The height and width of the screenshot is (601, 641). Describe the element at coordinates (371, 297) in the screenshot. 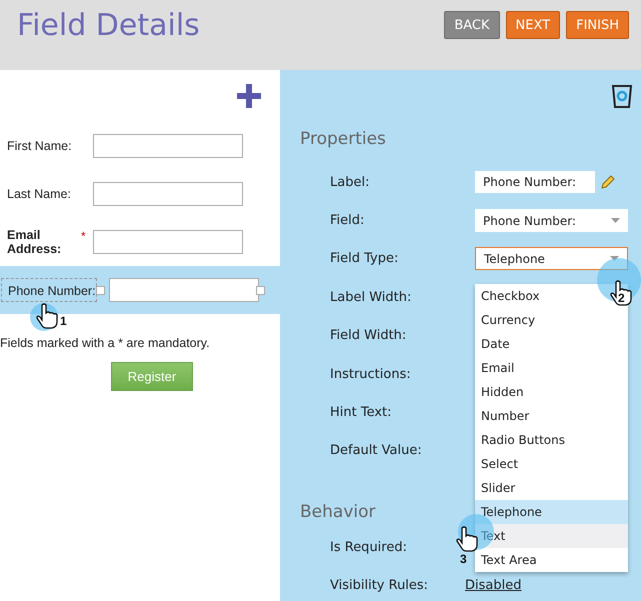

I see `property-label: Label Width:` at that location.